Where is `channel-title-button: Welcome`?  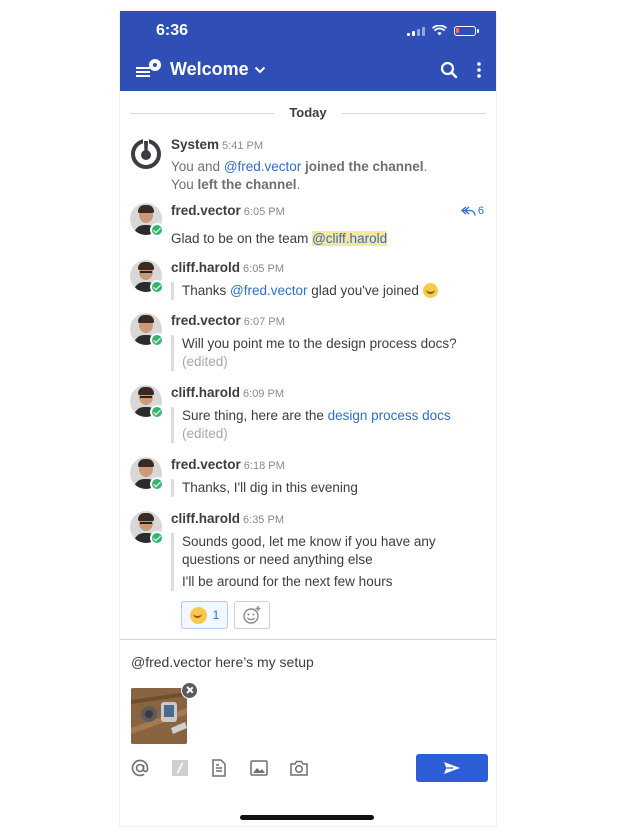
channel-title-button: Welcome is located at coordinates (218, 69).